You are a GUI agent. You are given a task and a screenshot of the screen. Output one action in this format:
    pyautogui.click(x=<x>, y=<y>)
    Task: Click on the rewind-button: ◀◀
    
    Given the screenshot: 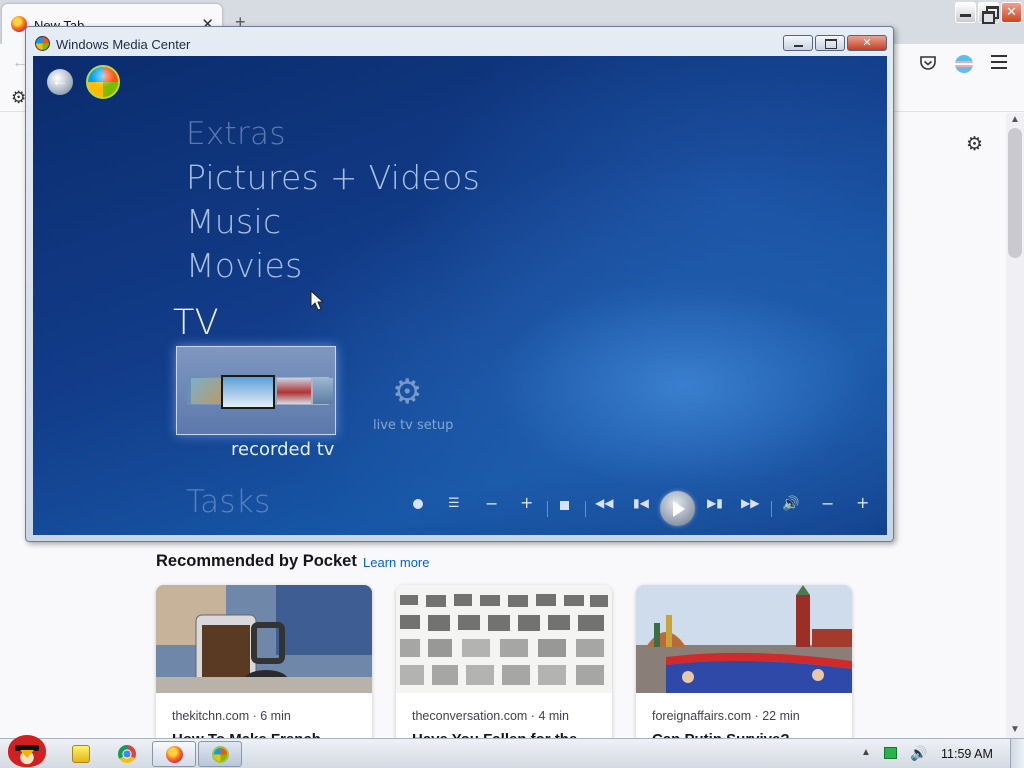 What is the action you would take?
    pyautogui.click(x=604, y=503)
    